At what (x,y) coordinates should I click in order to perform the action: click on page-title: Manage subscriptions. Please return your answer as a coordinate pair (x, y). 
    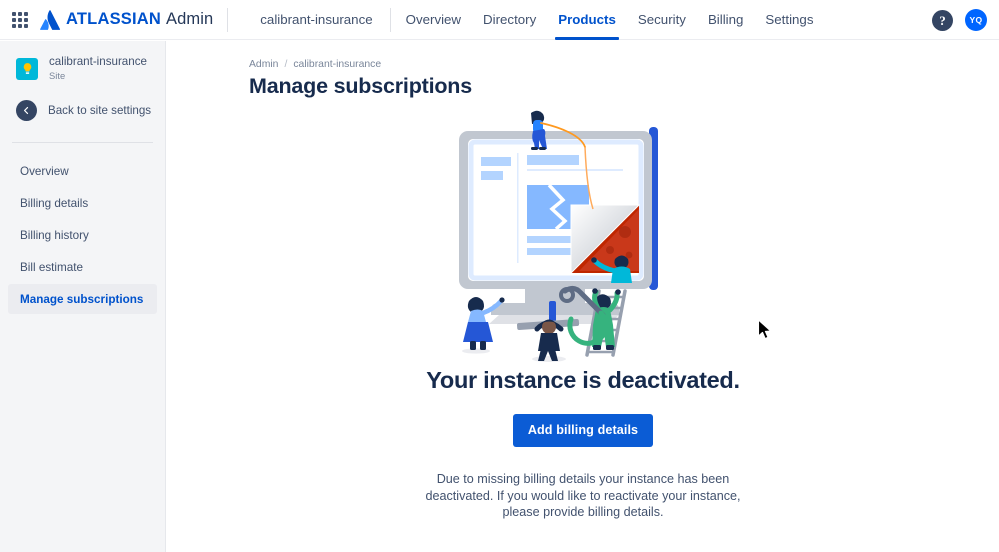
    Looking at the image, I should click on (360, 86).